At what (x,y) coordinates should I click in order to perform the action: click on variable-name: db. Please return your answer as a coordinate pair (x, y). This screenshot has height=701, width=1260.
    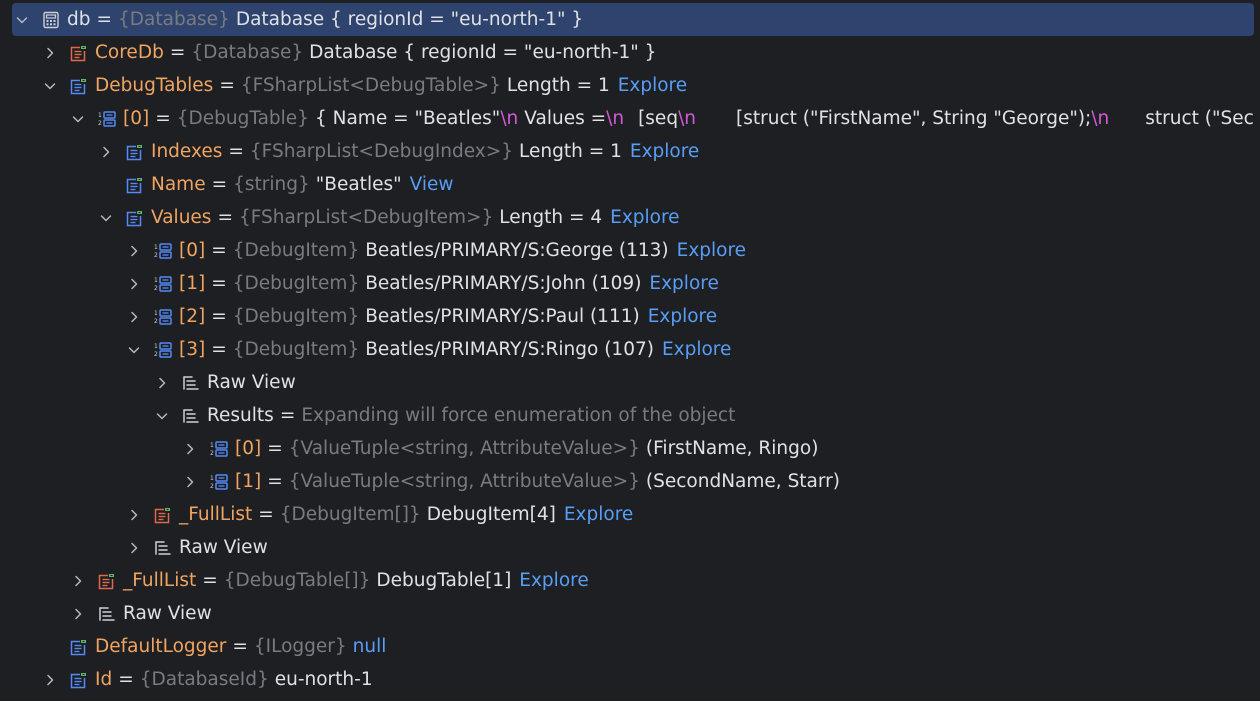
    Looking at the image, I should click on (79, 19).